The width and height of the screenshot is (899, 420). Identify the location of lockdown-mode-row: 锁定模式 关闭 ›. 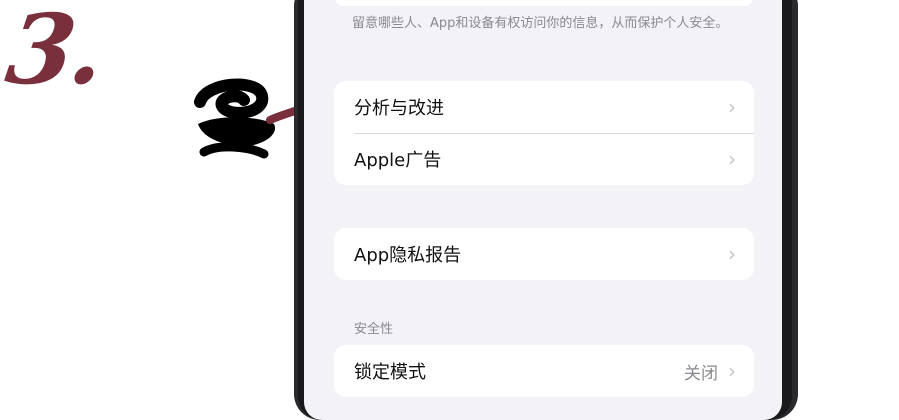
(544, 371).